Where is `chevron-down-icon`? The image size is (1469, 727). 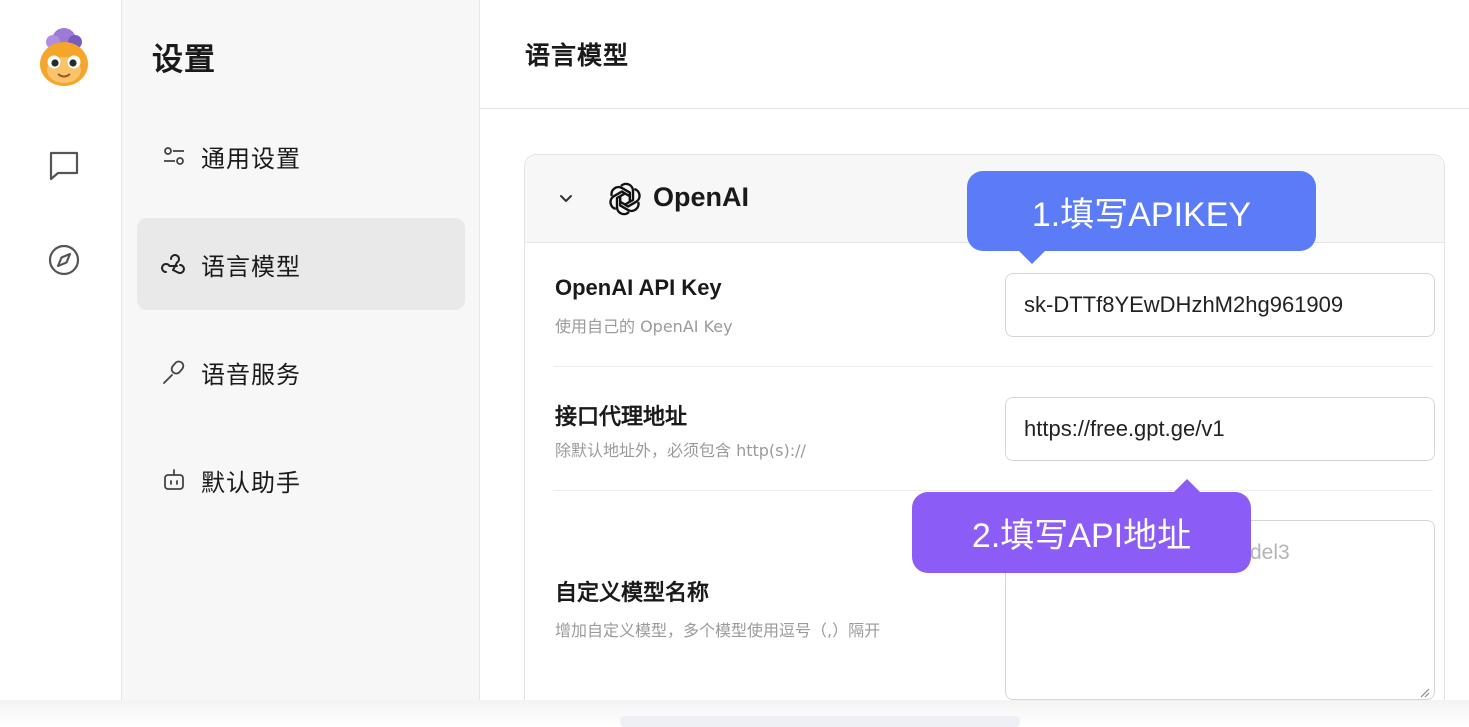
chevron-down-icon is located at coordinates (566, 198).